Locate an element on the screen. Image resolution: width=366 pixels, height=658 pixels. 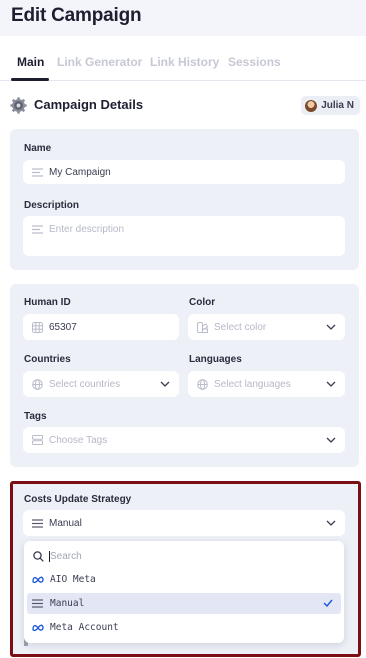
tags-label: Tags is located at coordinates (35, 416).